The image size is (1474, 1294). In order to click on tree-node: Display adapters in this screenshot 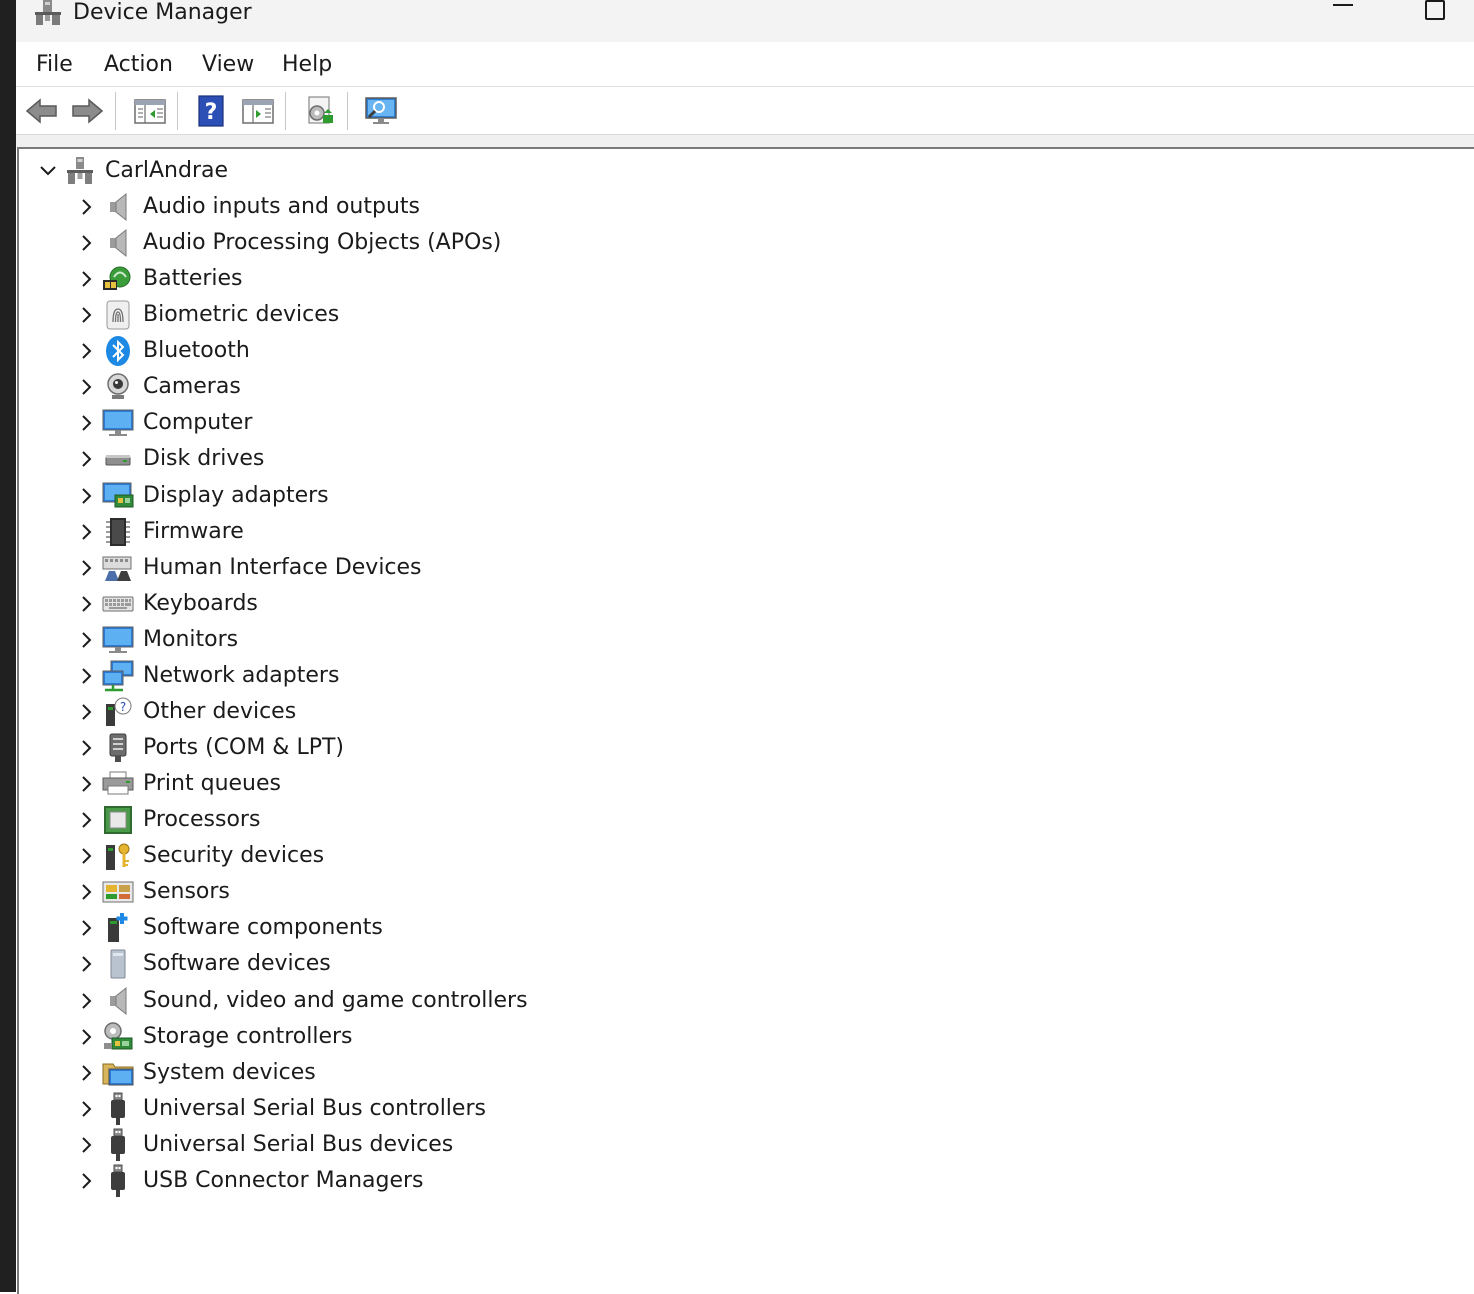, I will do `click(200, 496)`.